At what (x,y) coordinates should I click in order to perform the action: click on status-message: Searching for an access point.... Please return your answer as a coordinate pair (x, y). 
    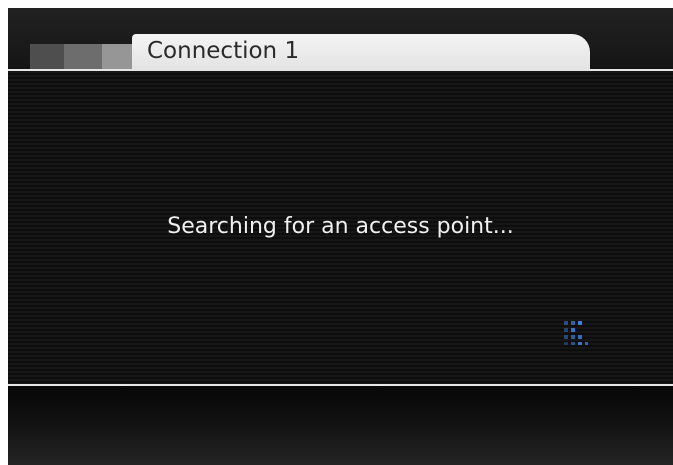
    Looking at the image, I should click on (340, 226).